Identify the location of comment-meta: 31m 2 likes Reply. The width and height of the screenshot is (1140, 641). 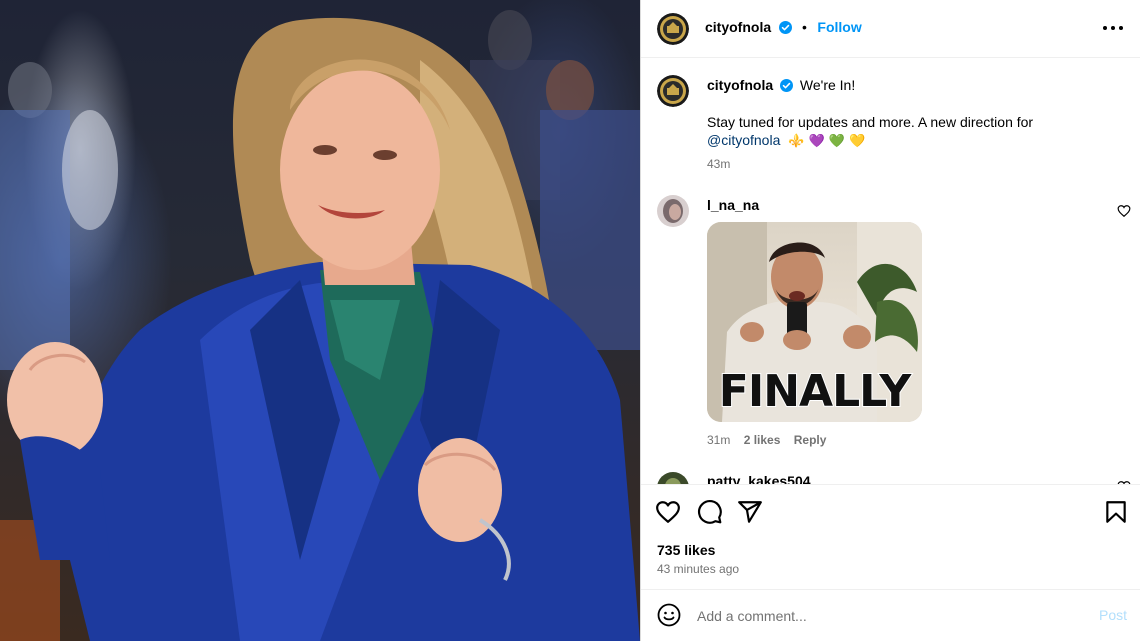
(766, 440).